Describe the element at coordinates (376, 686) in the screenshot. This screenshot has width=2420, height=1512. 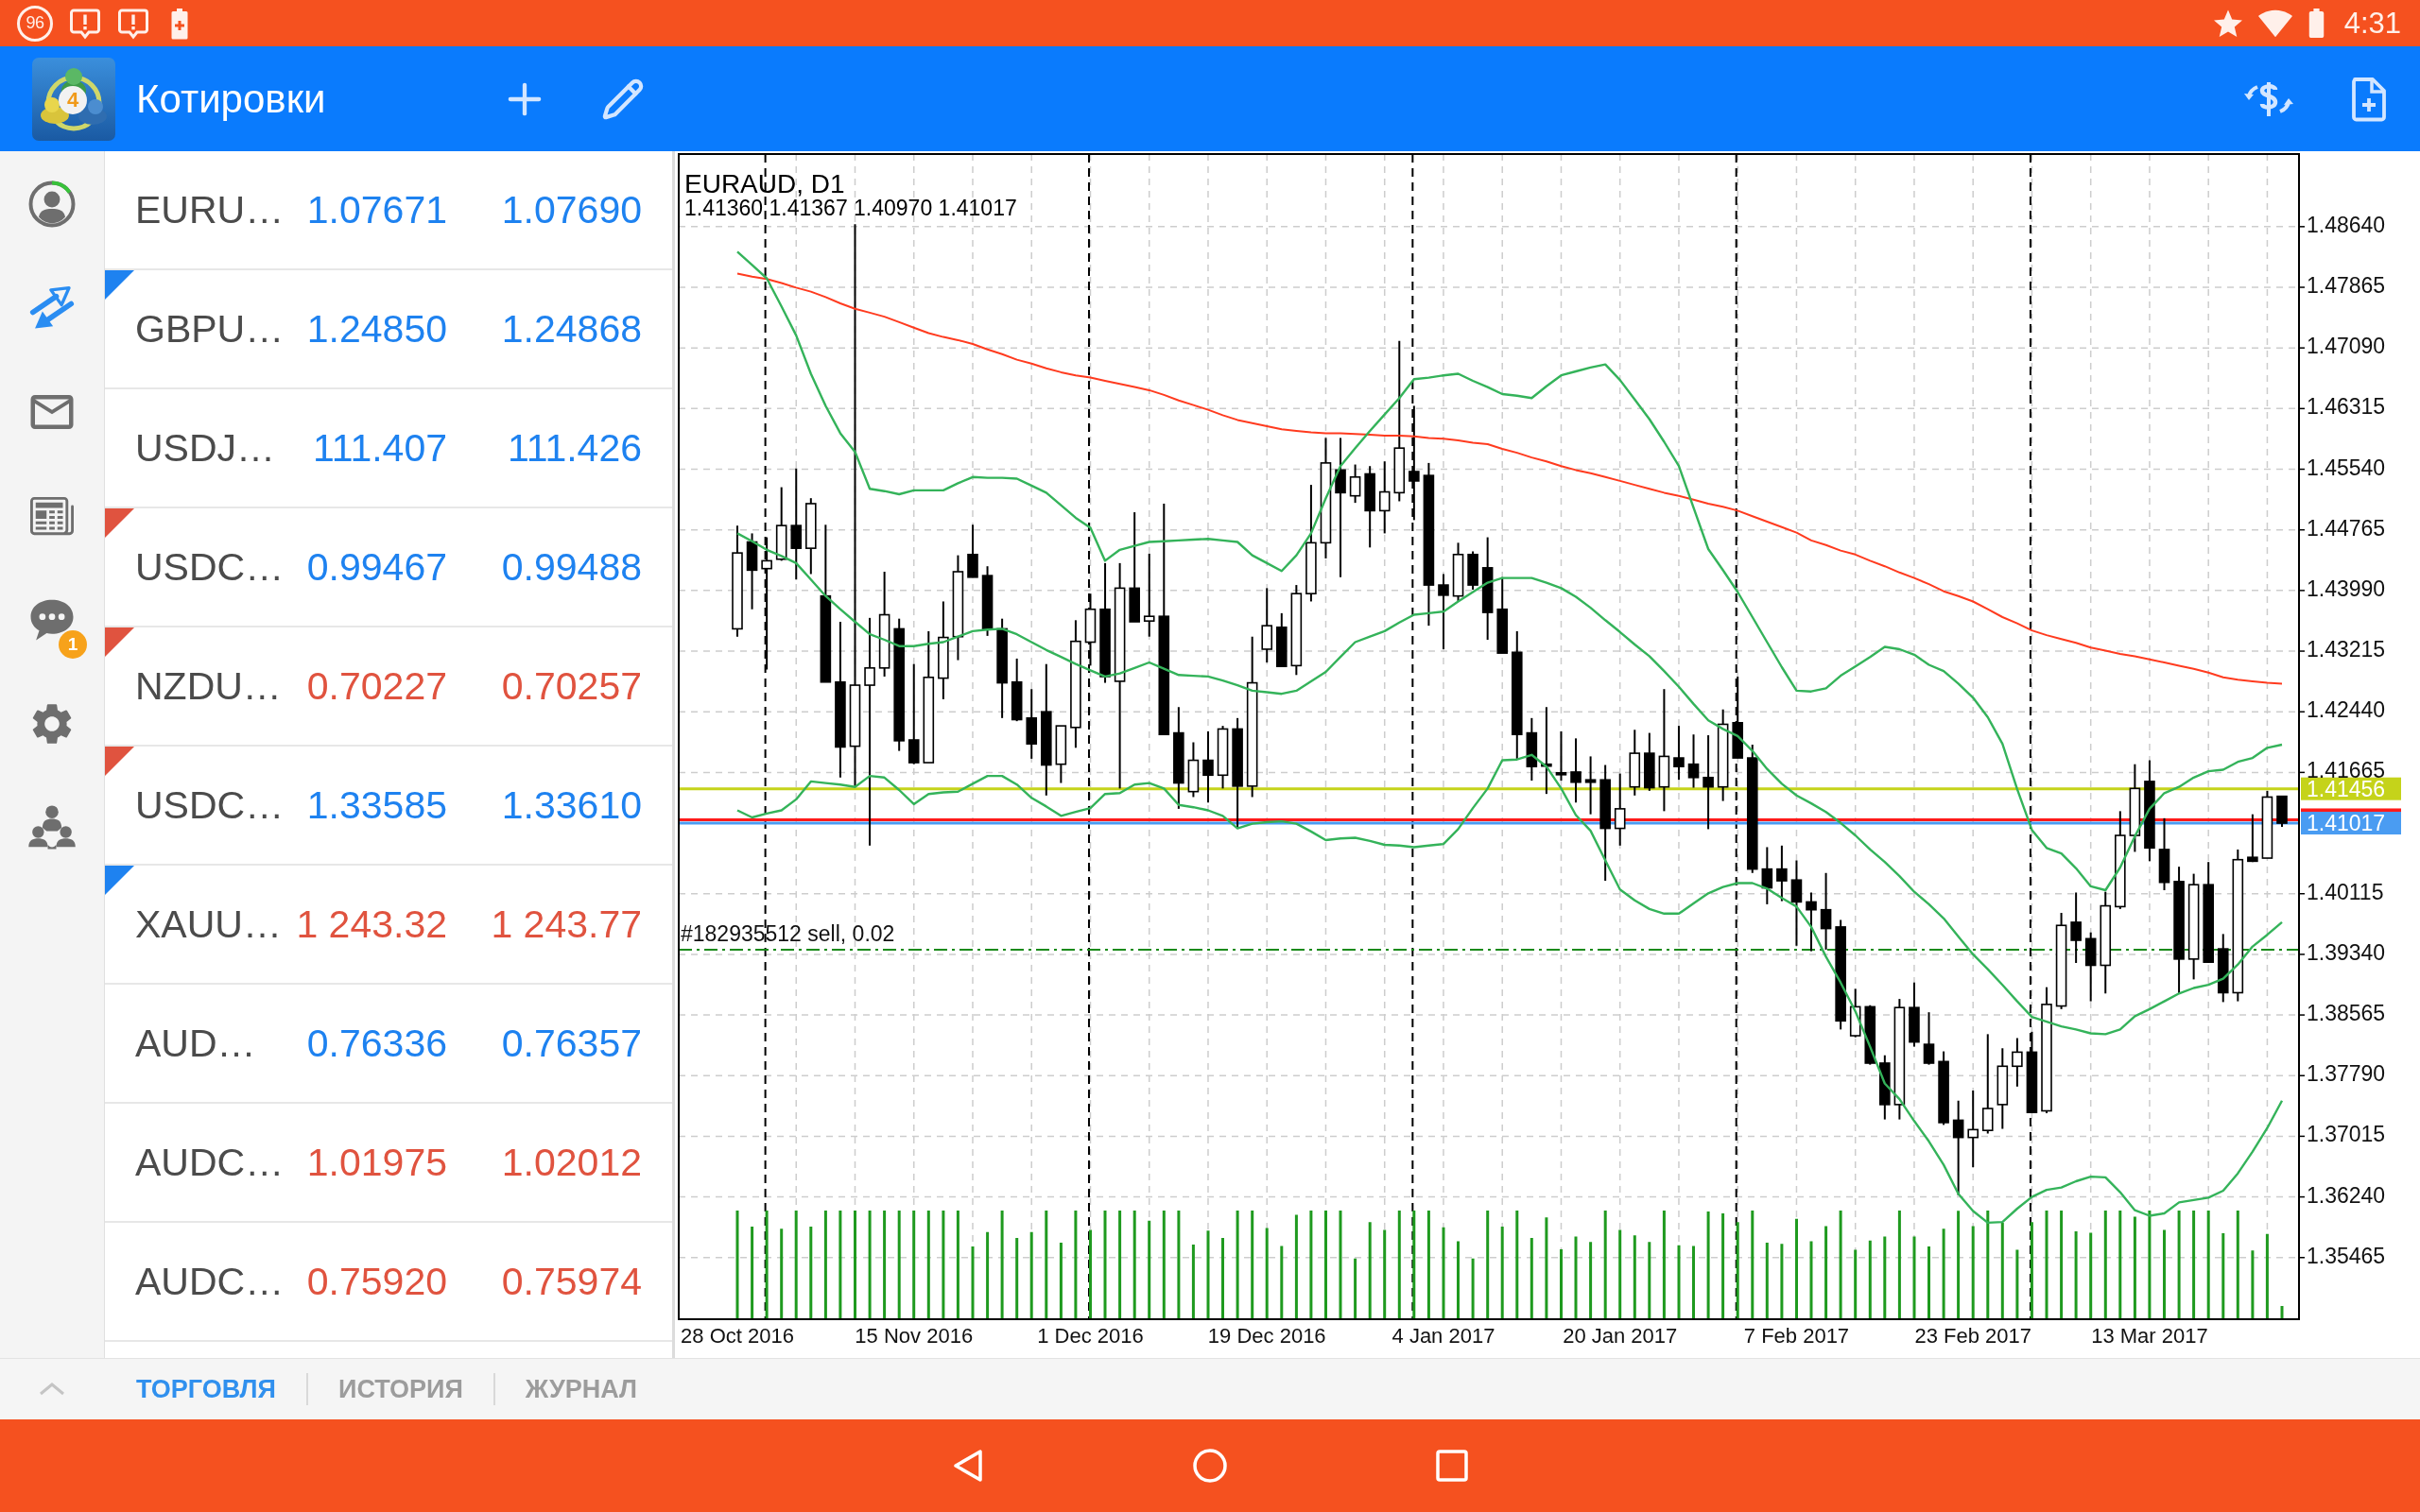
I see `bid-price: 0.70227` at that location.